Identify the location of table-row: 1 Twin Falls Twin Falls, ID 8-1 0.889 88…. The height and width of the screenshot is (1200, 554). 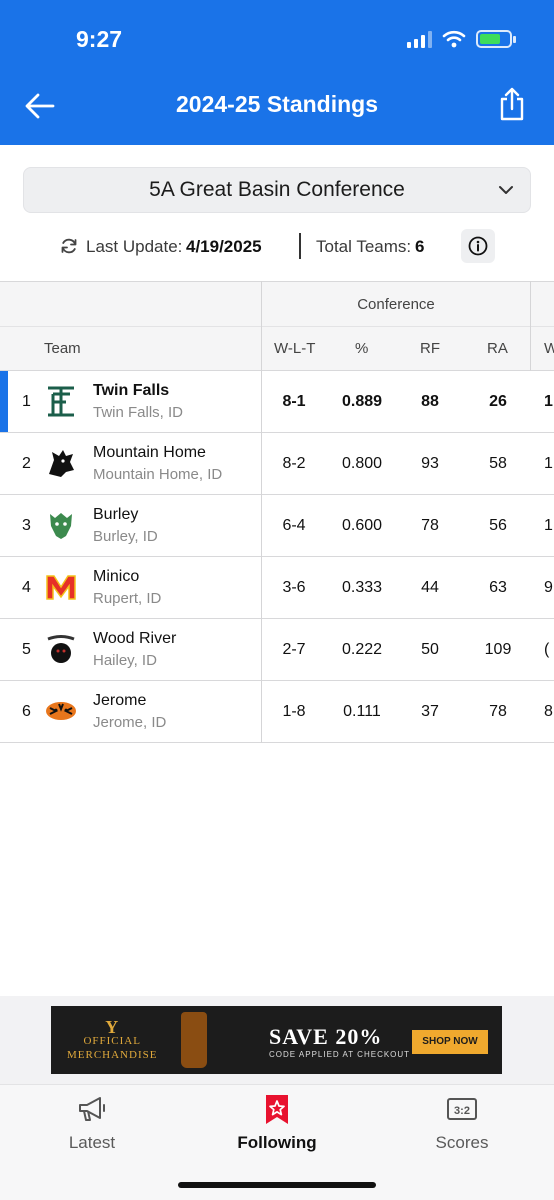
(277, 402).